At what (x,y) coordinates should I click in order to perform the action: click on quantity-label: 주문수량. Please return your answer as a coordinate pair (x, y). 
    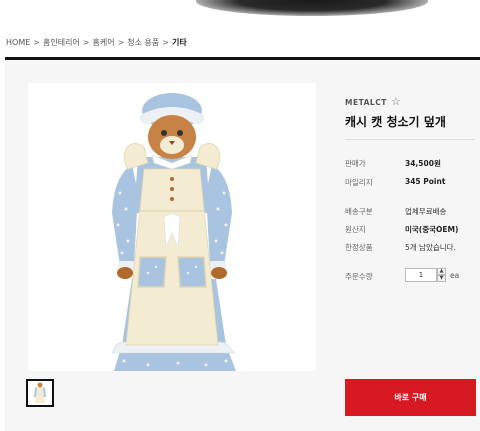
    Looking at the image, I should click on (359, 276).